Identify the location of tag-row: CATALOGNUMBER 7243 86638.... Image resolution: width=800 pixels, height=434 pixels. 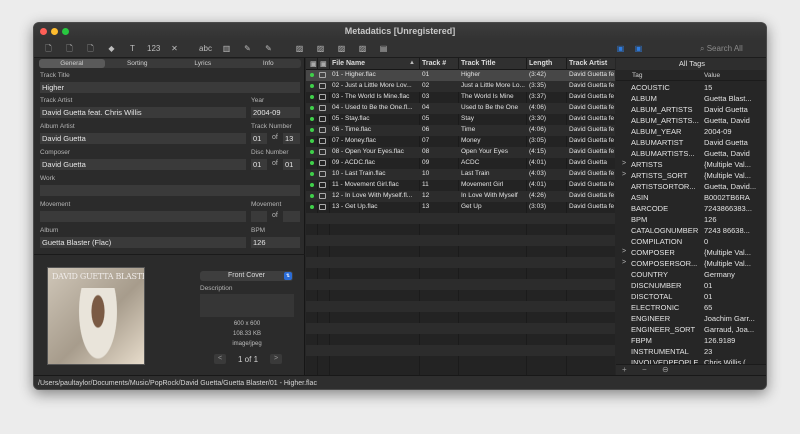
(691, 231).